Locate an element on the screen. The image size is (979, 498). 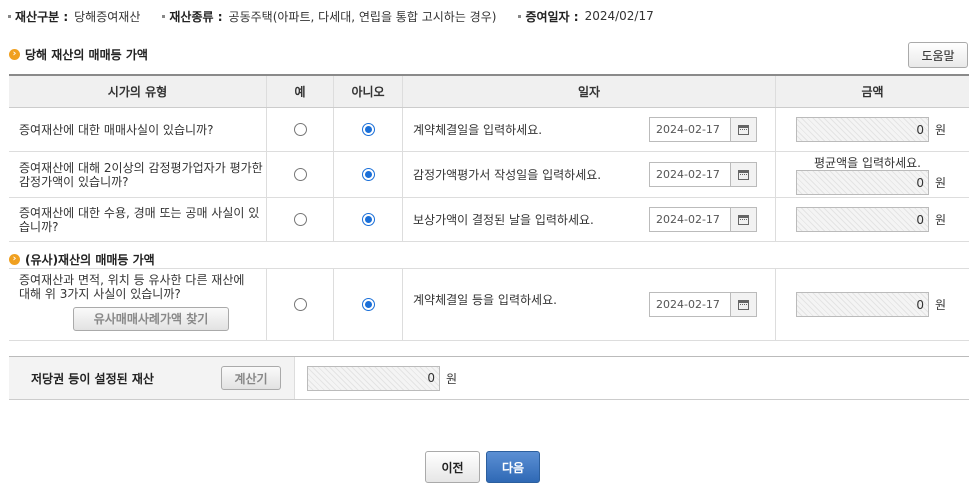
next-button: 다음 is located at coordinates (513, 467).